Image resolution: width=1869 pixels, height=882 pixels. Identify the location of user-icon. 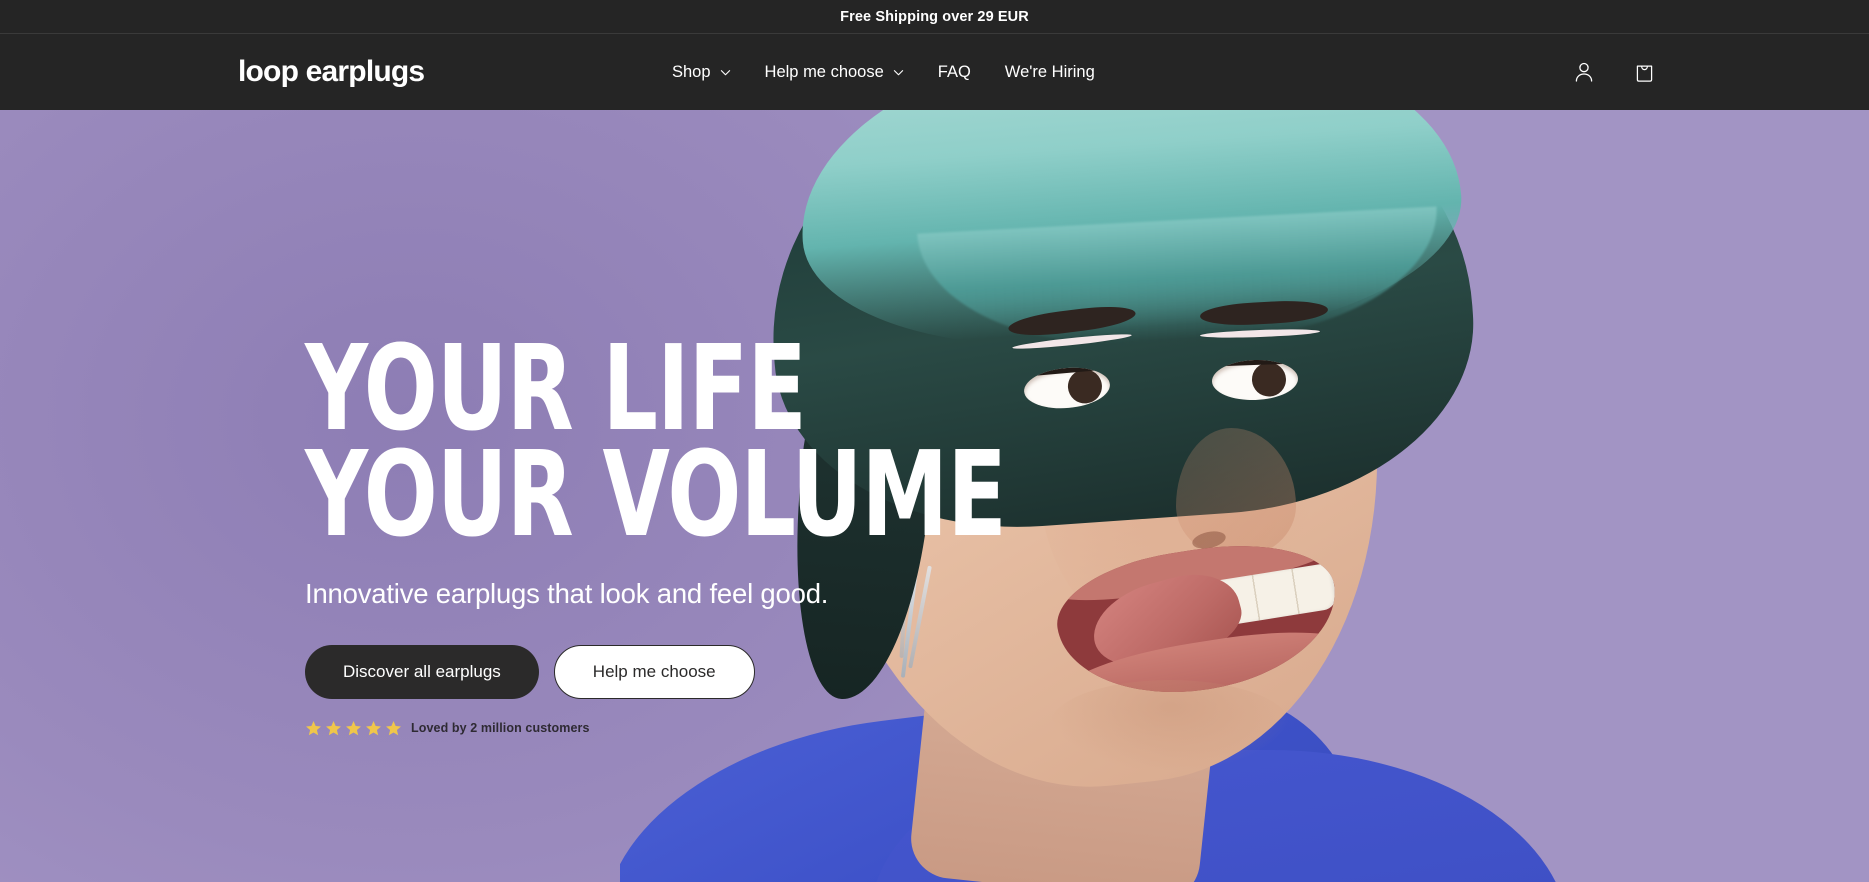
(1584, 72).